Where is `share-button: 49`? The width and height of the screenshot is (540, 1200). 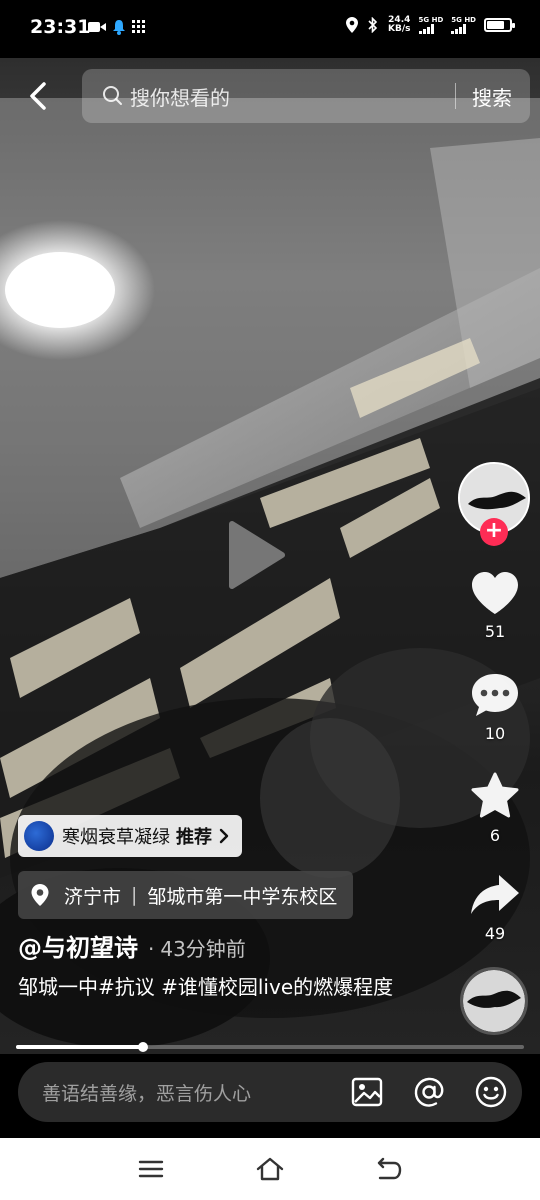 share-button: 49 is located at coordinates (495, 907).